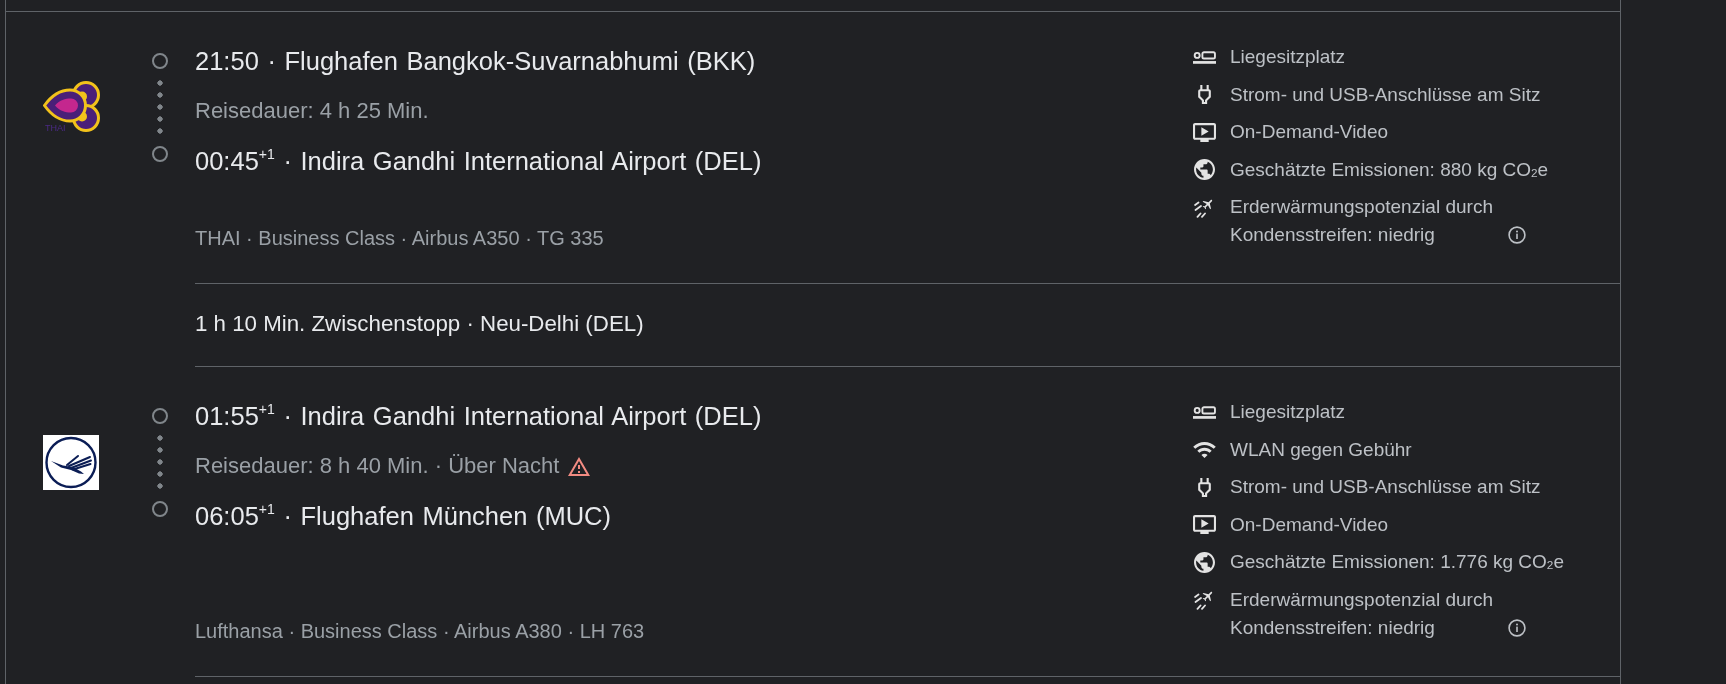  Describe the element at coordinates (312, 111) in the screenshot. I see `travel-duration: Reisedauer: 4 h 25 Min.` at that location.